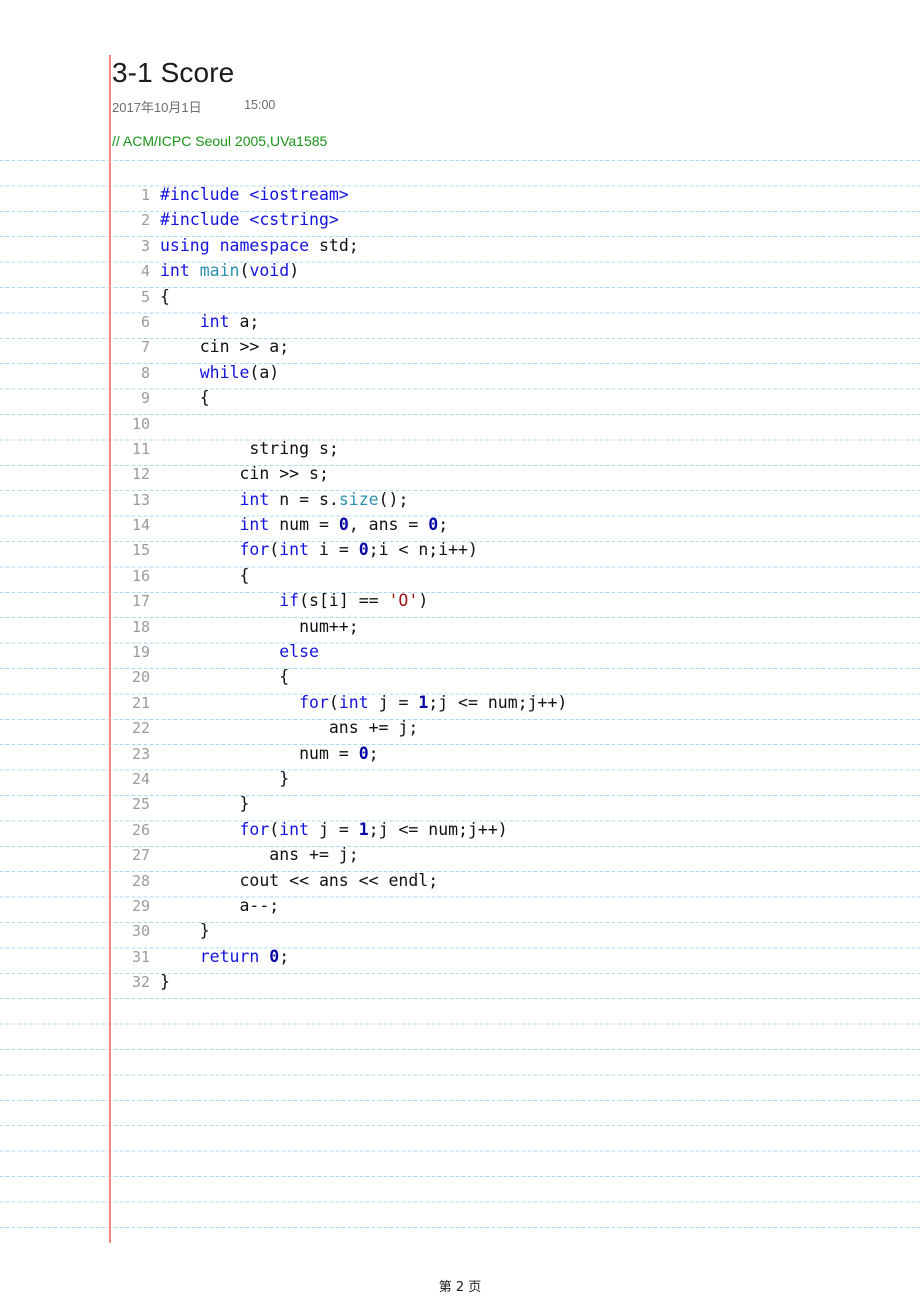 The image size is (920, 1302). I want to click on code-line-number: 24, so click(140, 778).